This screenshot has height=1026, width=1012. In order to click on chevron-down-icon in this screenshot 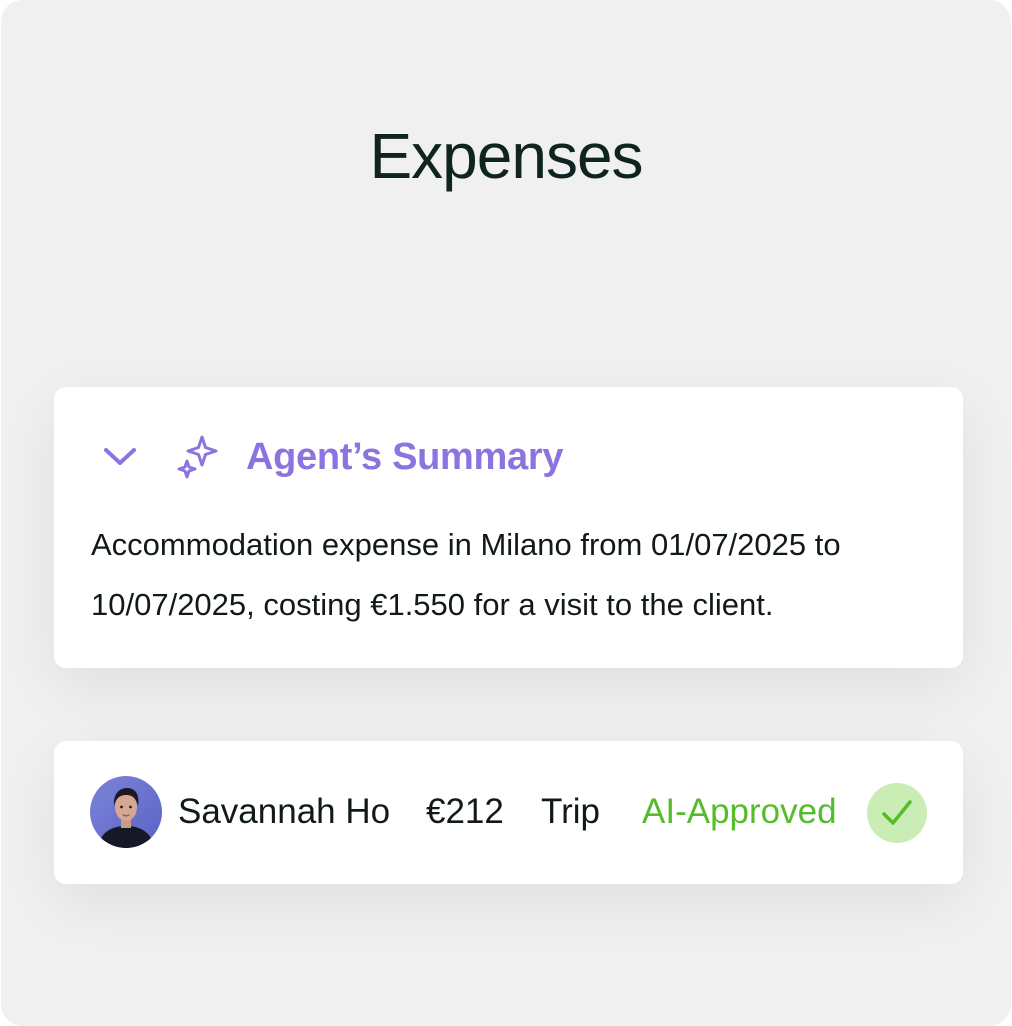, I will do `click(120, 457)`.